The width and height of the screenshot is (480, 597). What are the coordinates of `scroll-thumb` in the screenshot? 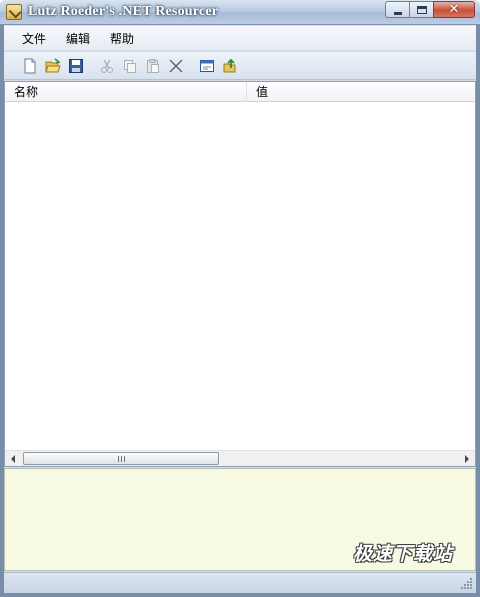 It's located at (121, 458).